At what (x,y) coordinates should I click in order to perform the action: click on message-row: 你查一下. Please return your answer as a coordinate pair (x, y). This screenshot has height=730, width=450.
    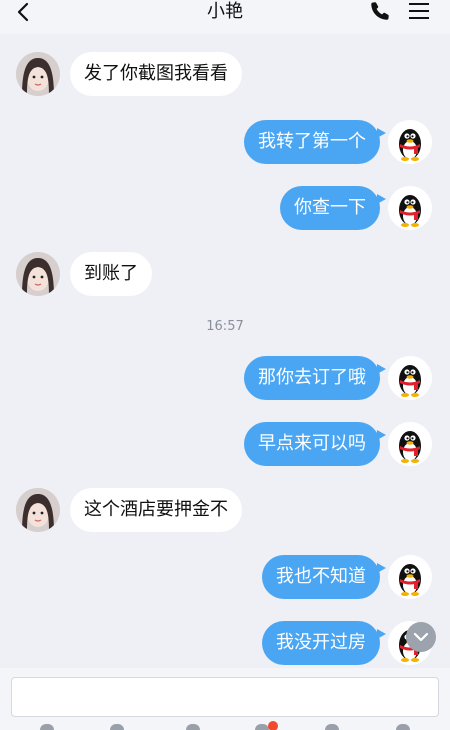
    Looking at the image, I should click on (225, 211).